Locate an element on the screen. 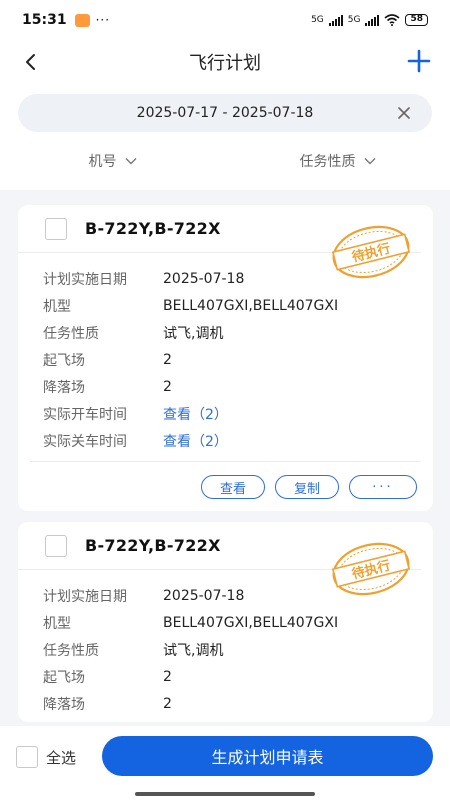 The image size is (450, 800). date-range-value: 2025-07-17 - 2025-07-18 is located at coordinates (225, 113).